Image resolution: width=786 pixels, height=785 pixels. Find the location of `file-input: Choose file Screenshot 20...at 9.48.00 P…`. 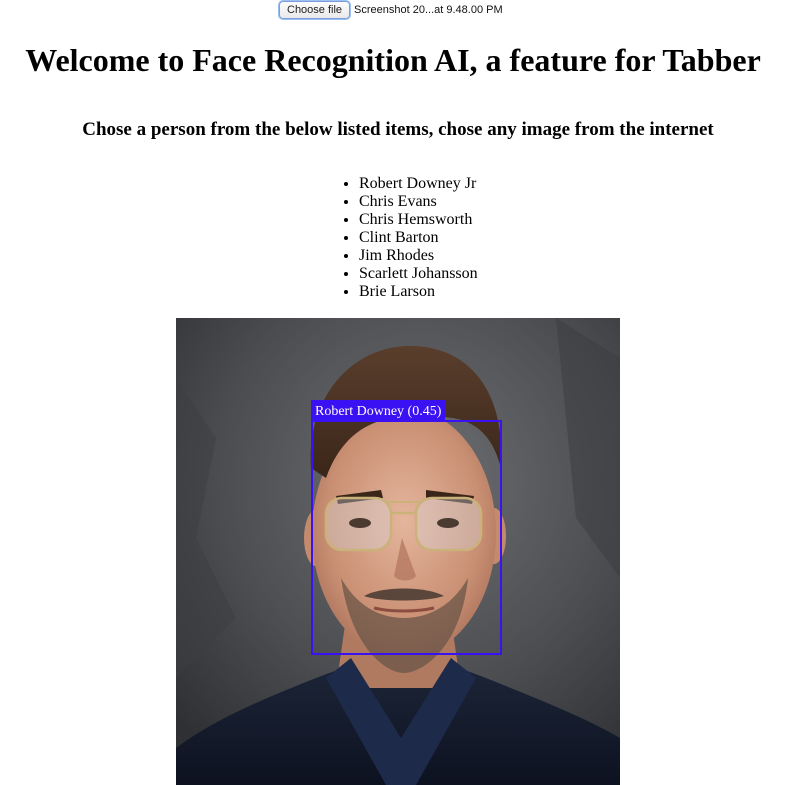

file-input: Choose file Screenshot 20...at 9.48.00 P… is located at coordinates (391, 10).